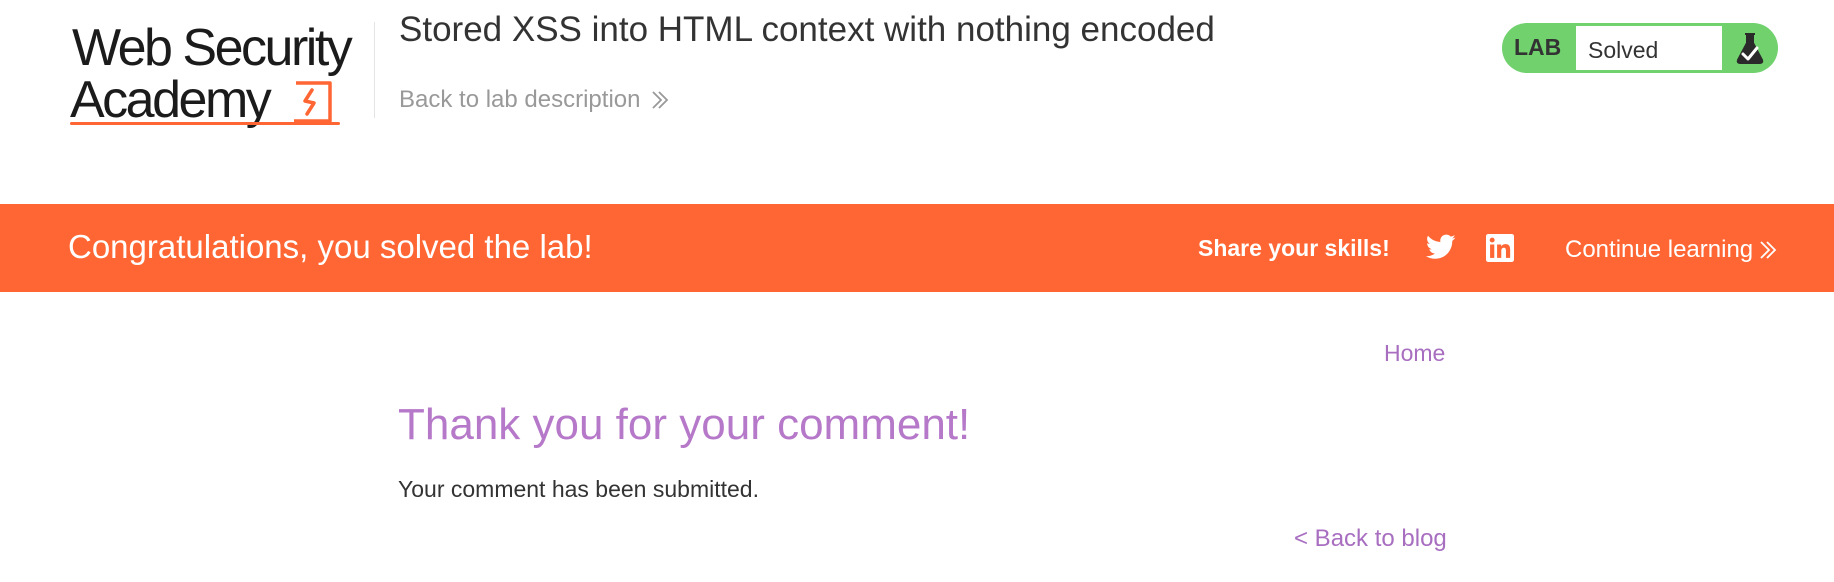 The width and height of the screenshot is (1834, 582). I want to click on logo-text-line2: Academy, so click(171, 100).